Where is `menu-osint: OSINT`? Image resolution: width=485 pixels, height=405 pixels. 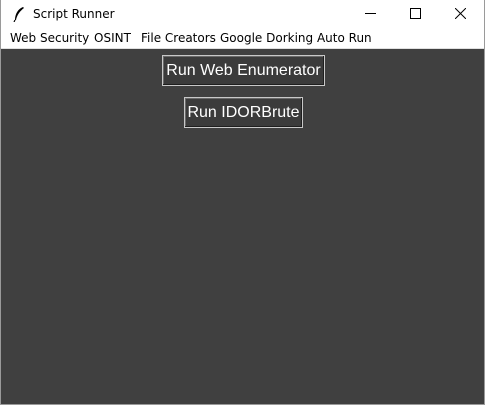
menu-osint: OSINT is located at coordinates (112, 38).